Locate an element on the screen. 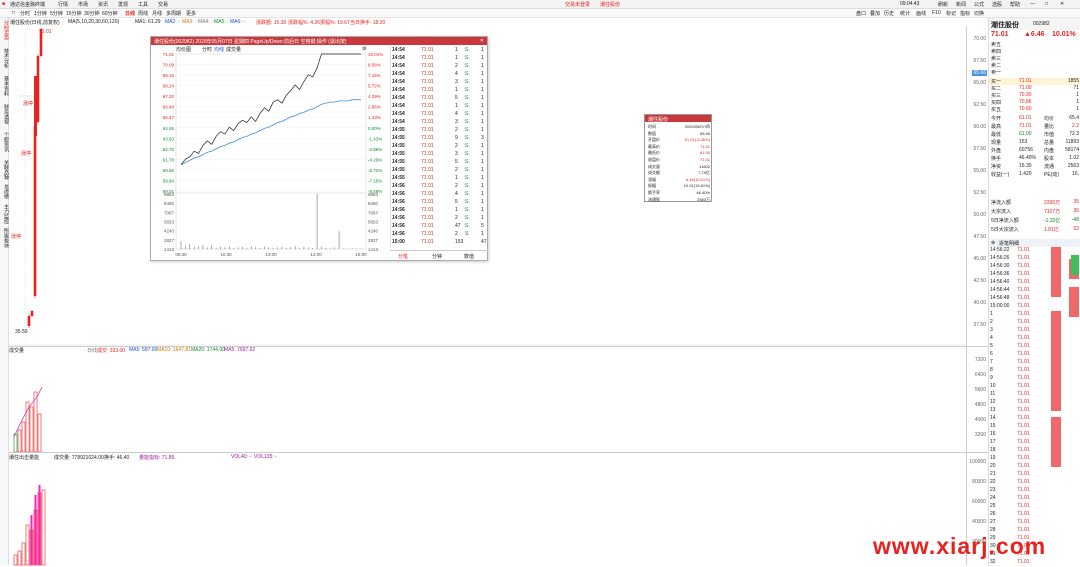  intraday-x-tick: 09:30 is located at coordinates (181, 254).